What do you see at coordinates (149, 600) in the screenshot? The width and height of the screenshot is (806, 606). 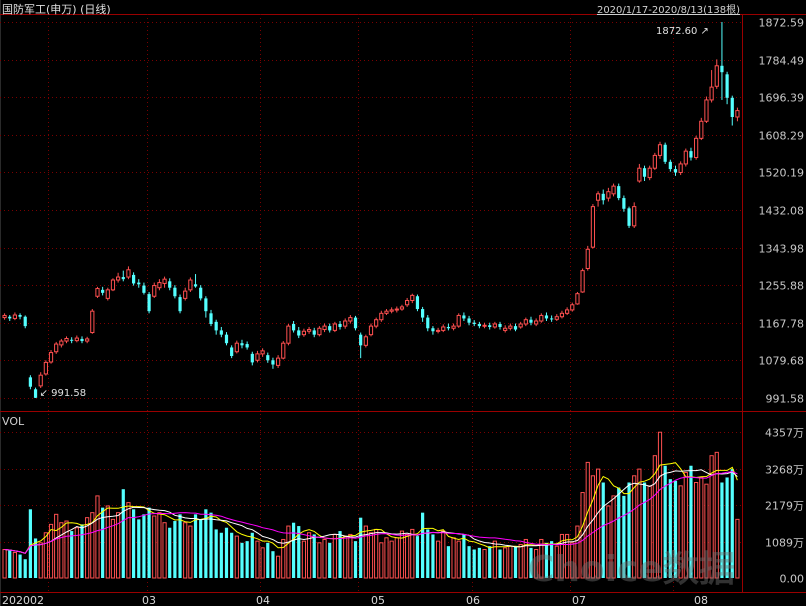 I see `x-tick-label: 03` at bounding box center [149, 600].